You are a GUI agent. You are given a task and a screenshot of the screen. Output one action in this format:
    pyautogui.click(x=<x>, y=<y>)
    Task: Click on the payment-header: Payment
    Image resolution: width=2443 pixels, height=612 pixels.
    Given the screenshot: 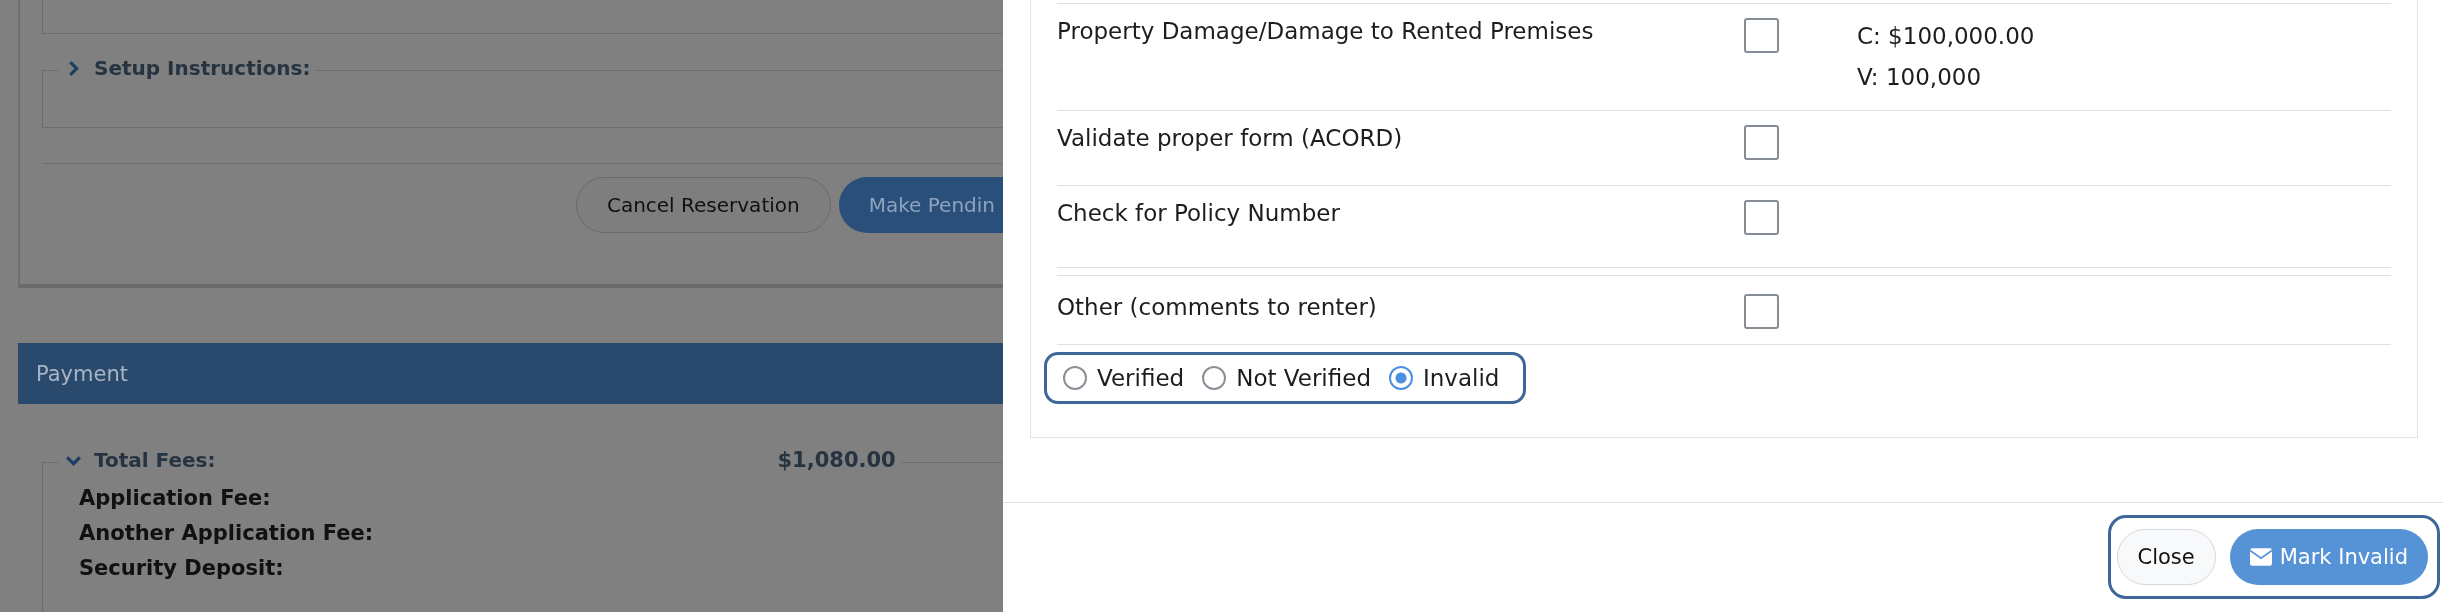 What is the action you would take?
    pyautogui.click(x=510, y=373)
    